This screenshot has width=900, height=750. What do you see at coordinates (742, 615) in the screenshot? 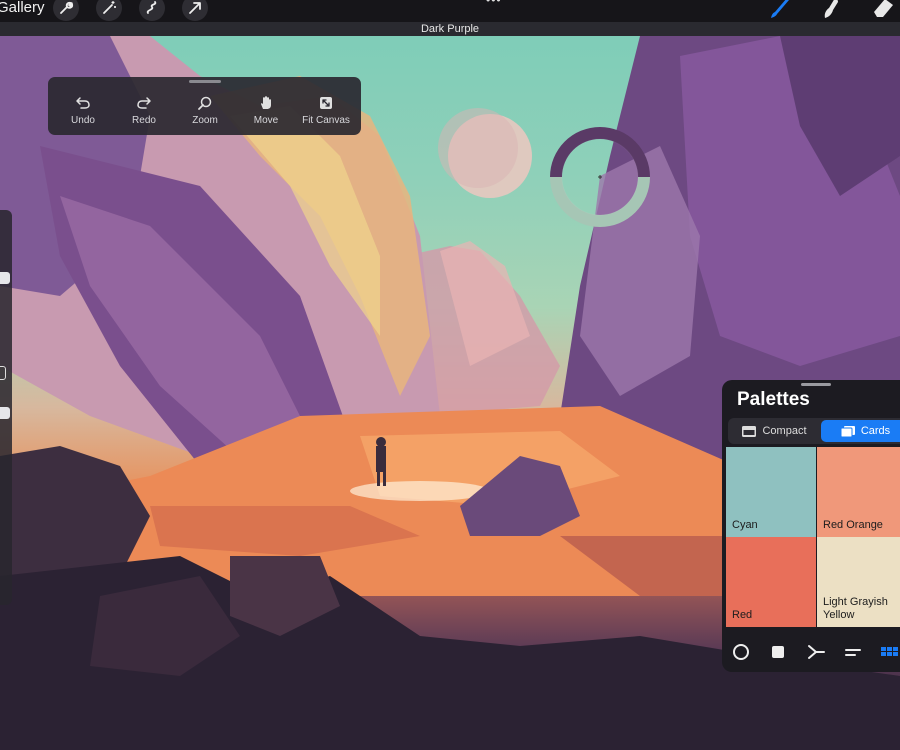
I see `swatch-label: Red` at bounding box center [742, 615].